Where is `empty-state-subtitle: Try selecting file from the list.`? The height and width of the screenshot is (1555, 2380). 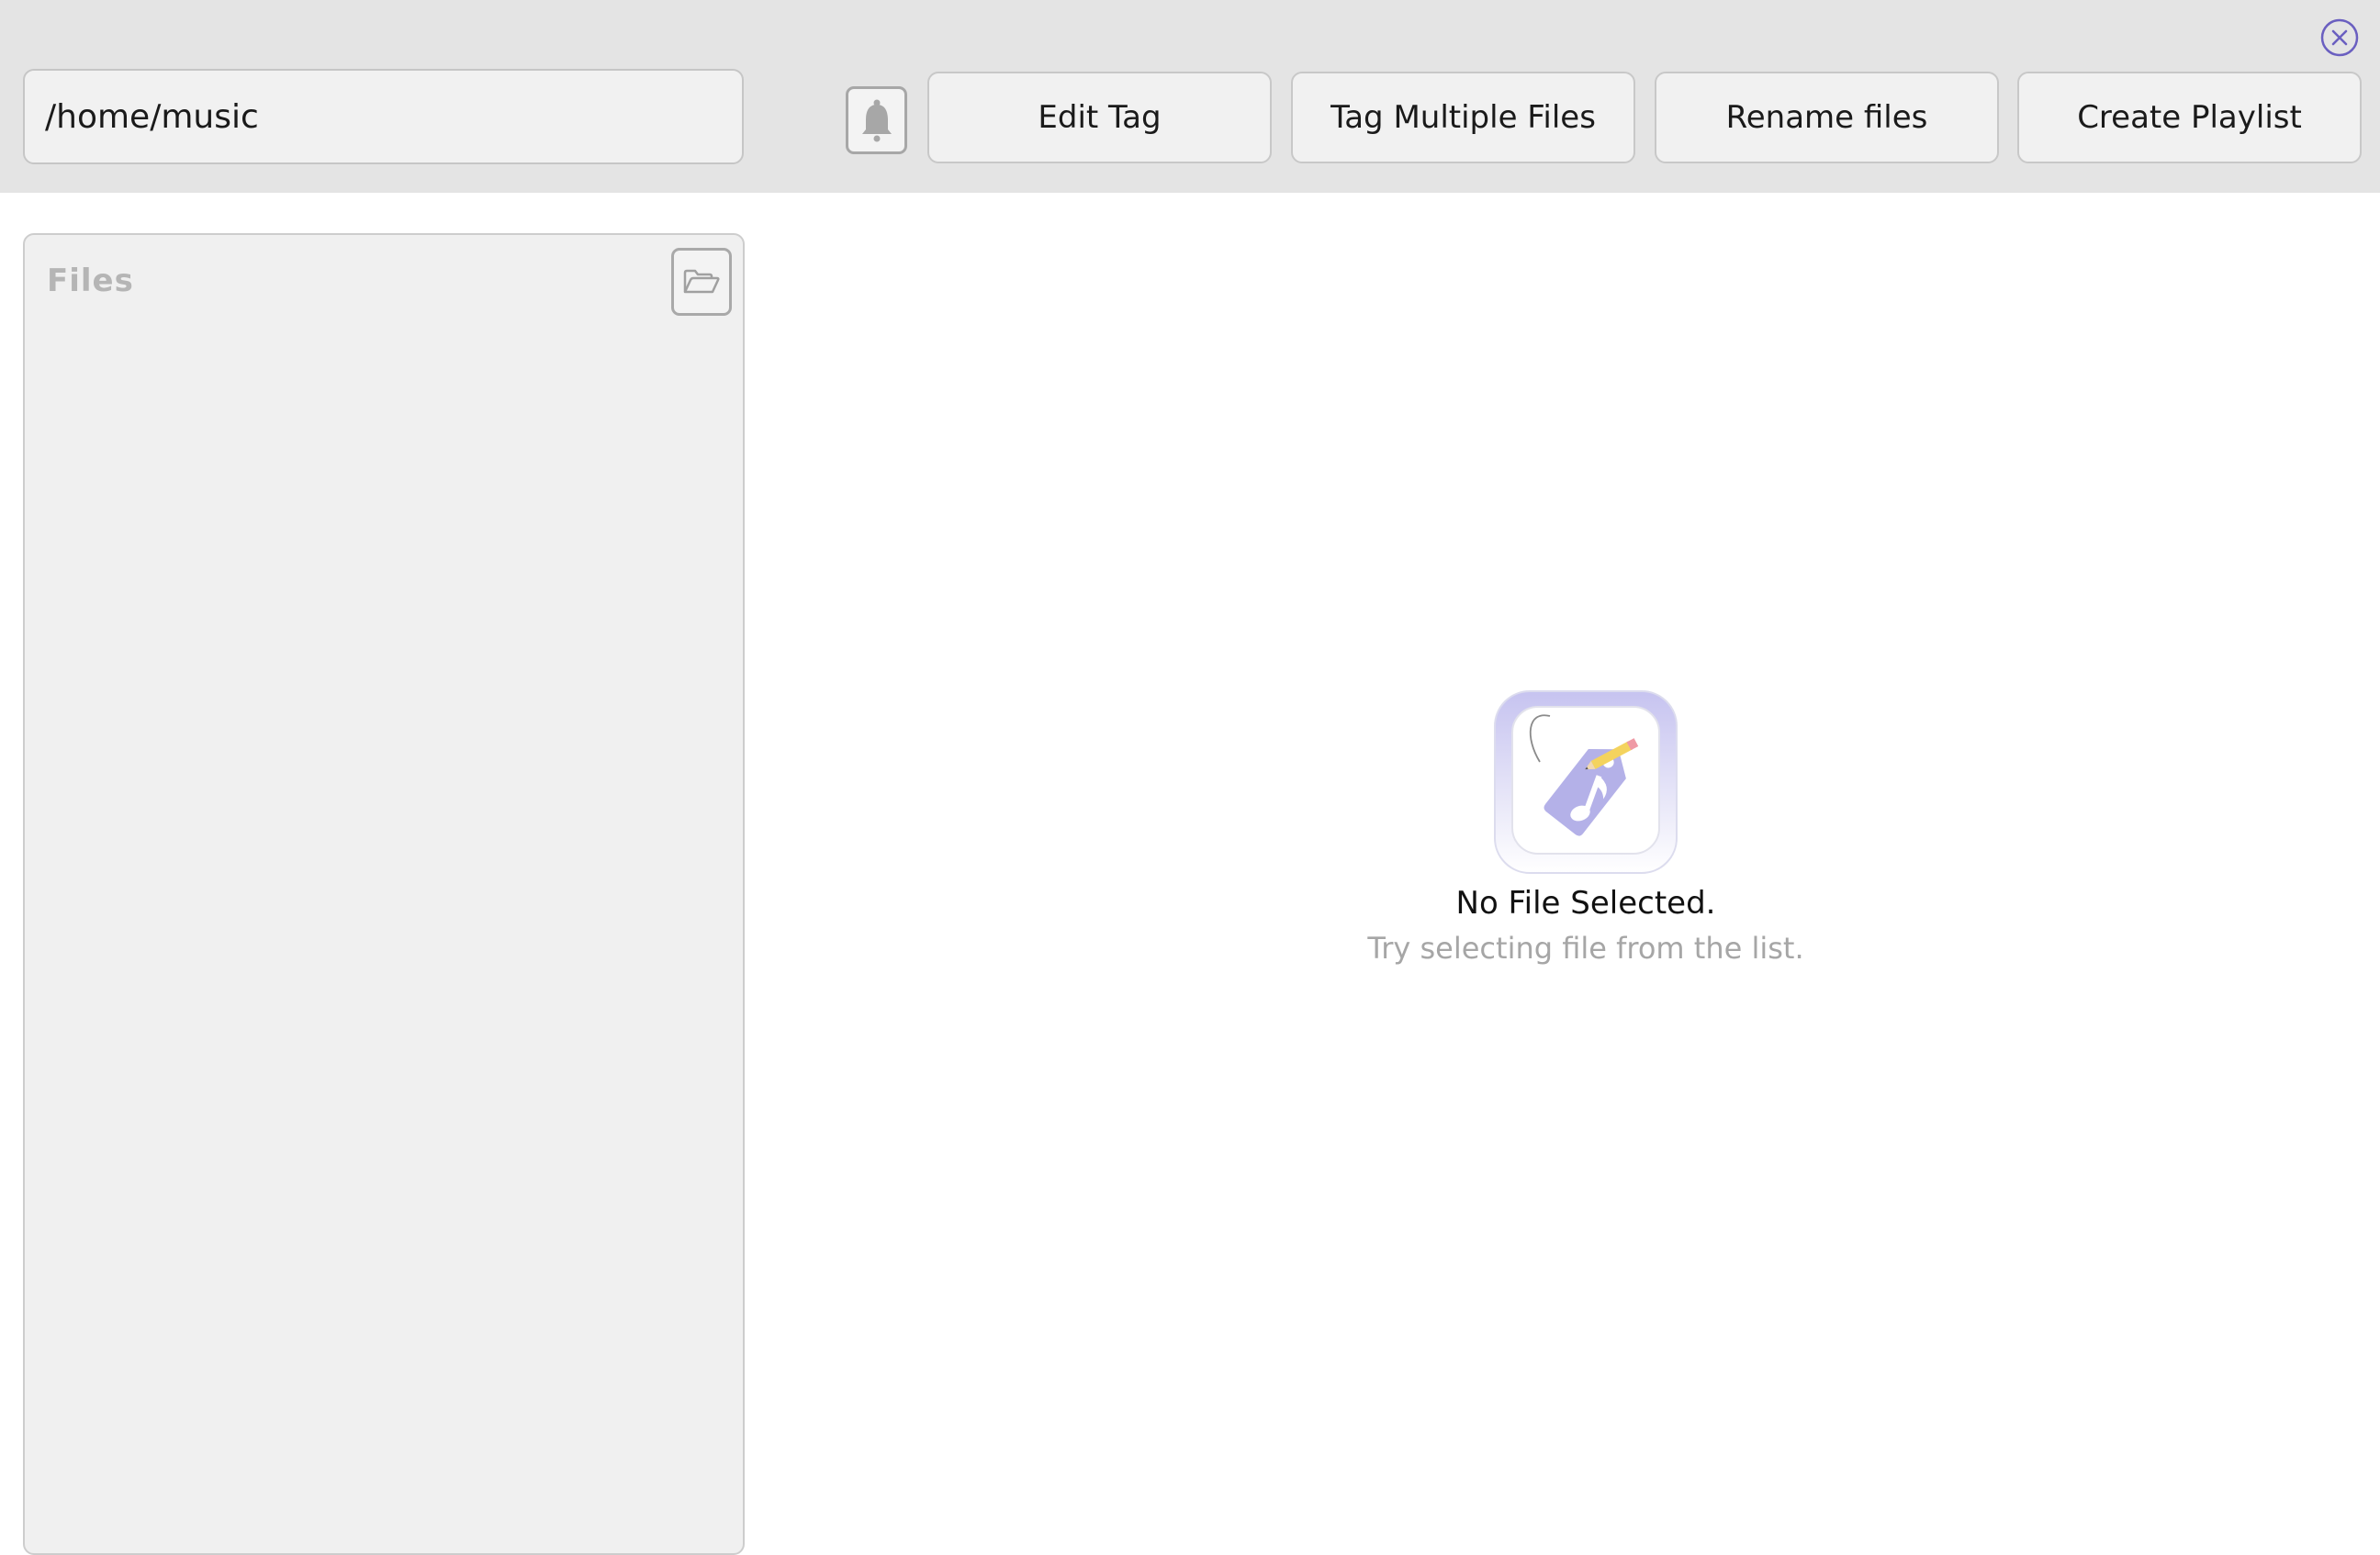
empty-state-subtitle: Try selecting file from the list. is located at coordinates (1585, 949).